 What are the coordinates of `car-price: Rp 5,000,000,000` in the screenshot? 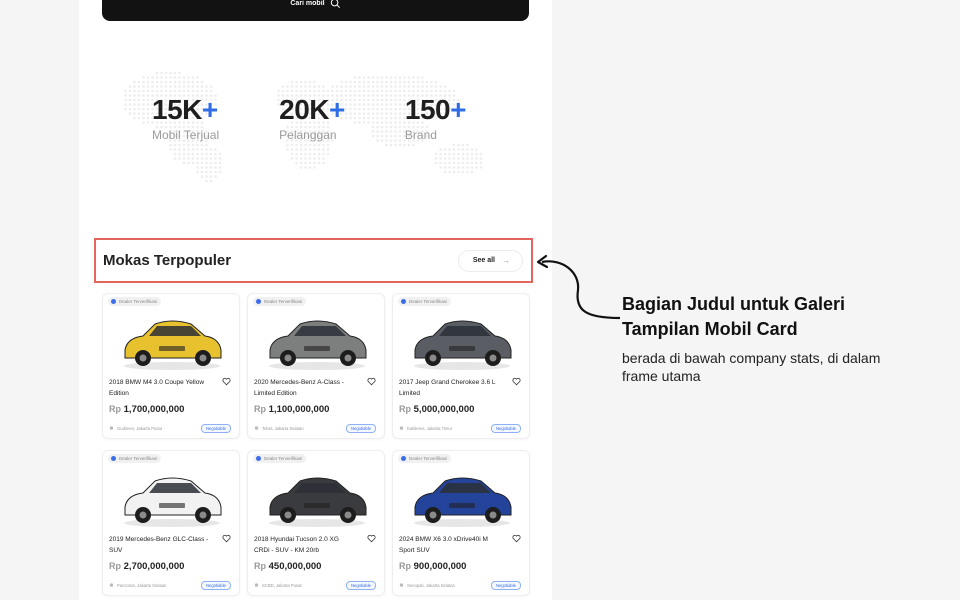 It's located at (436, 409).